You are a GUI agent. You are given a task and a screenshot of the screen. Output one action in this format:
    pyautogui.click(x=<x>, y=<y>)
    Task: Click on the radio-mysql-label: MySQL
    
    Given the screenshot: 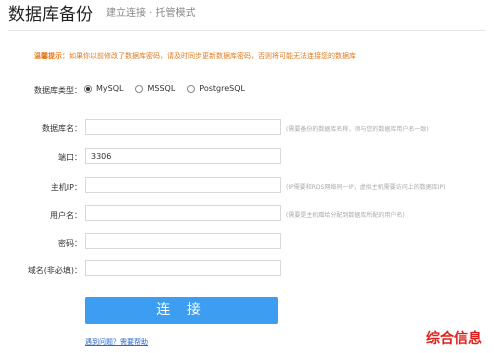 What is the action you would take?
    pyautogui.click(x=110, y=88)
    